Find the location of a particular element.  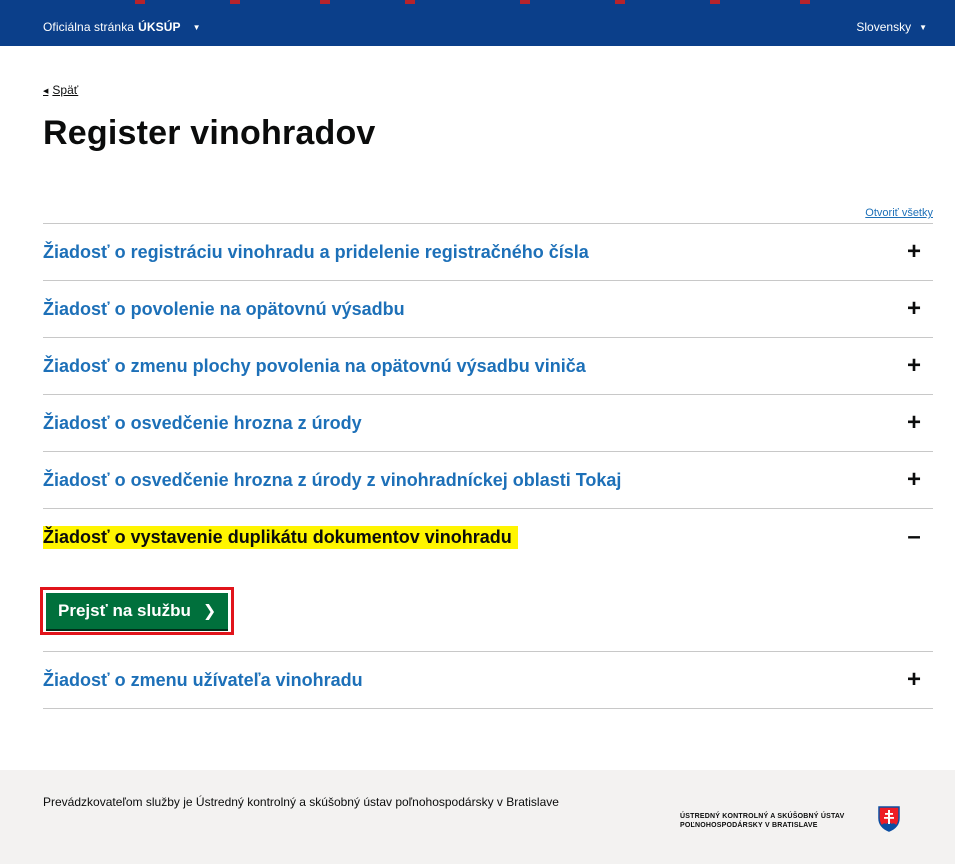

accordion-title: Žiadosť o osvedčenie hrozna z úrody is located at coordinates (202, 422).